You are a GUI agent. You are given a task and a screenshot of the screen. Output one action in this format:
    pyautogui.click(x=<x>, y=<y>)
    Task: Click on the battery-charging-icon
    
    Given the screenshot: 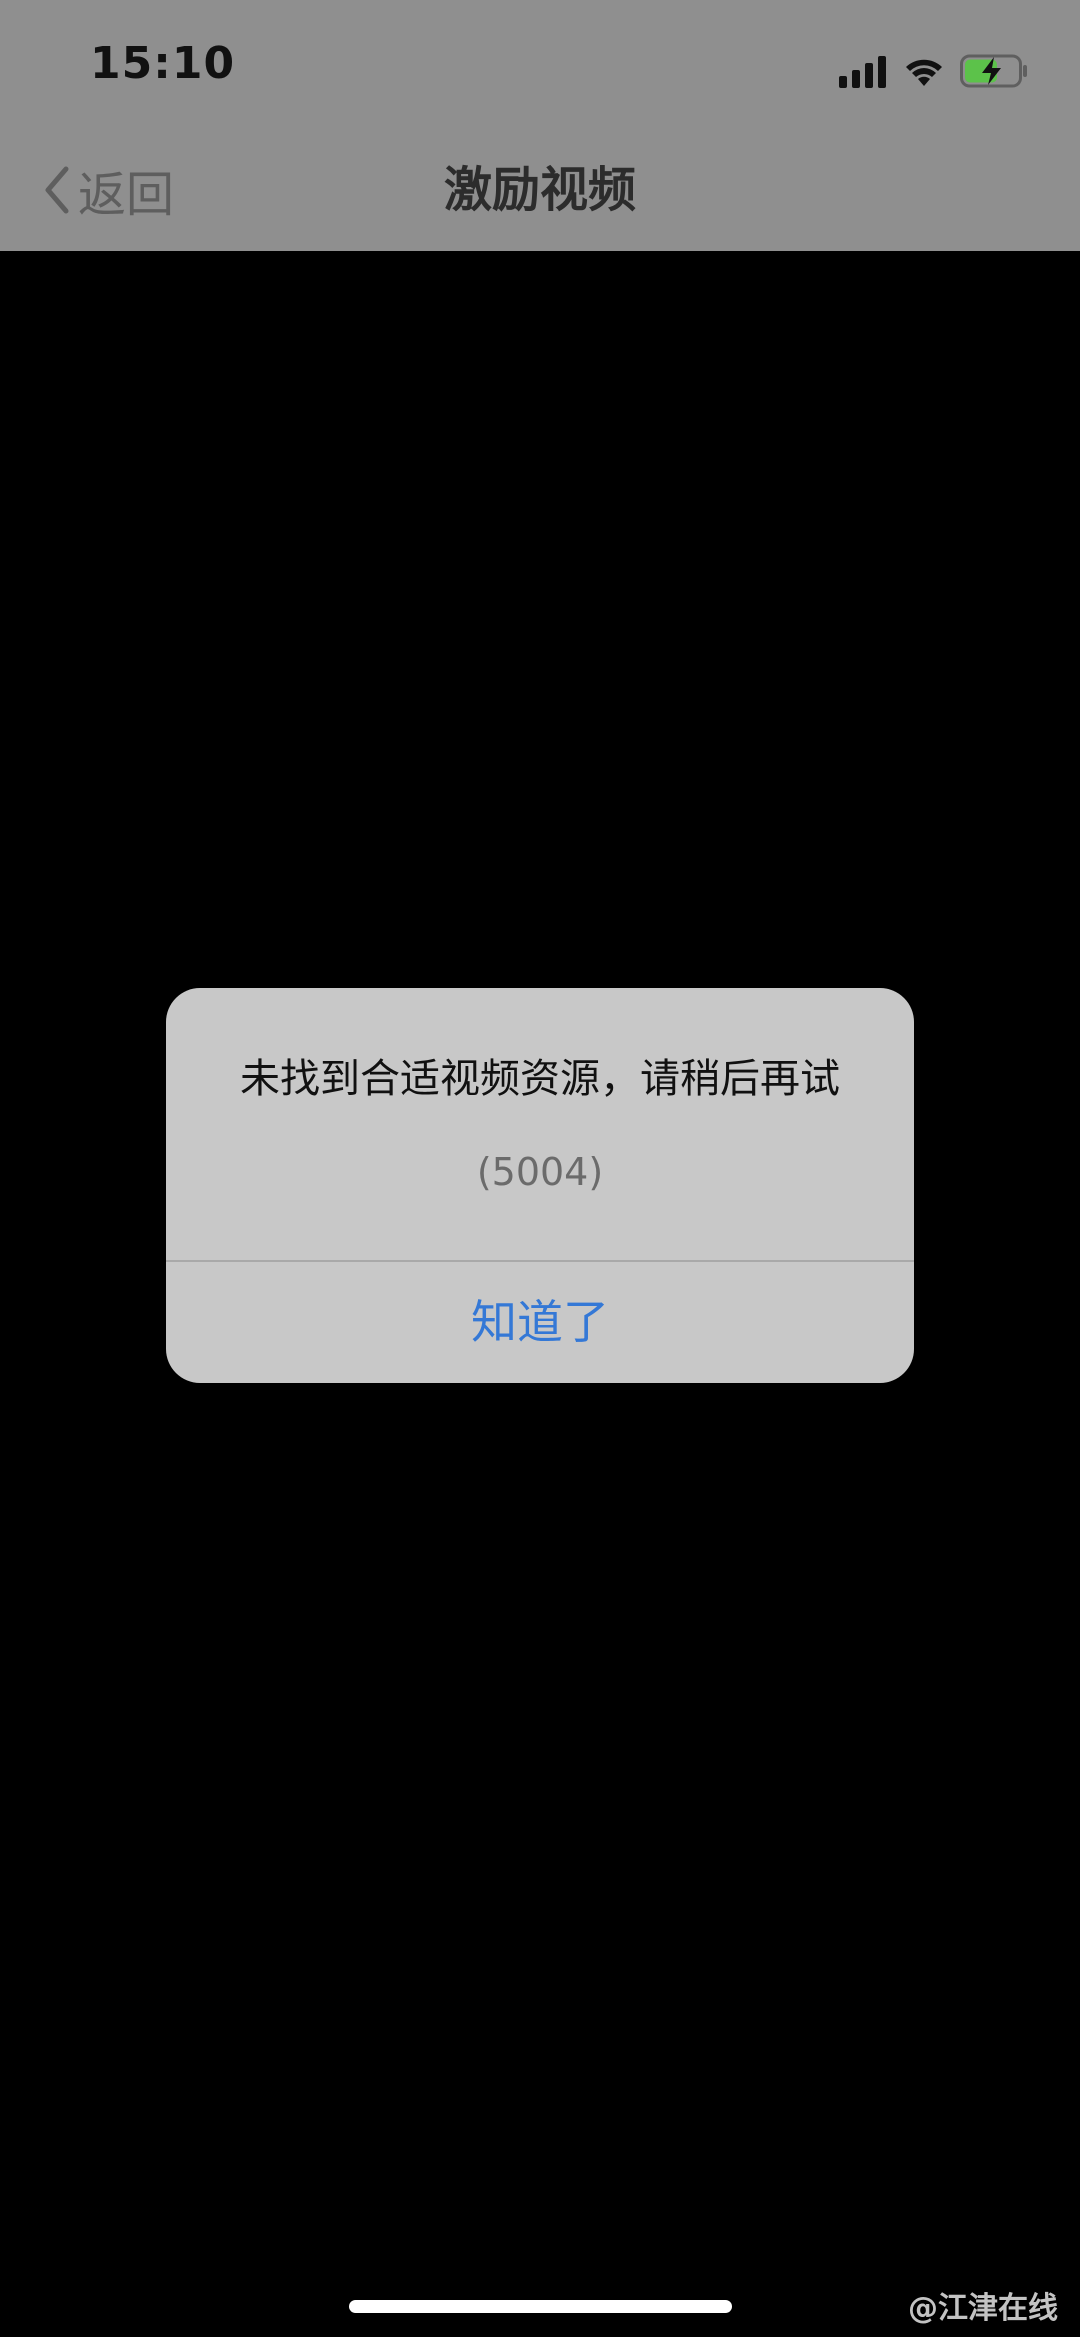 What is the action you would take?
    pyautogui.click(x=993, y=71)
    